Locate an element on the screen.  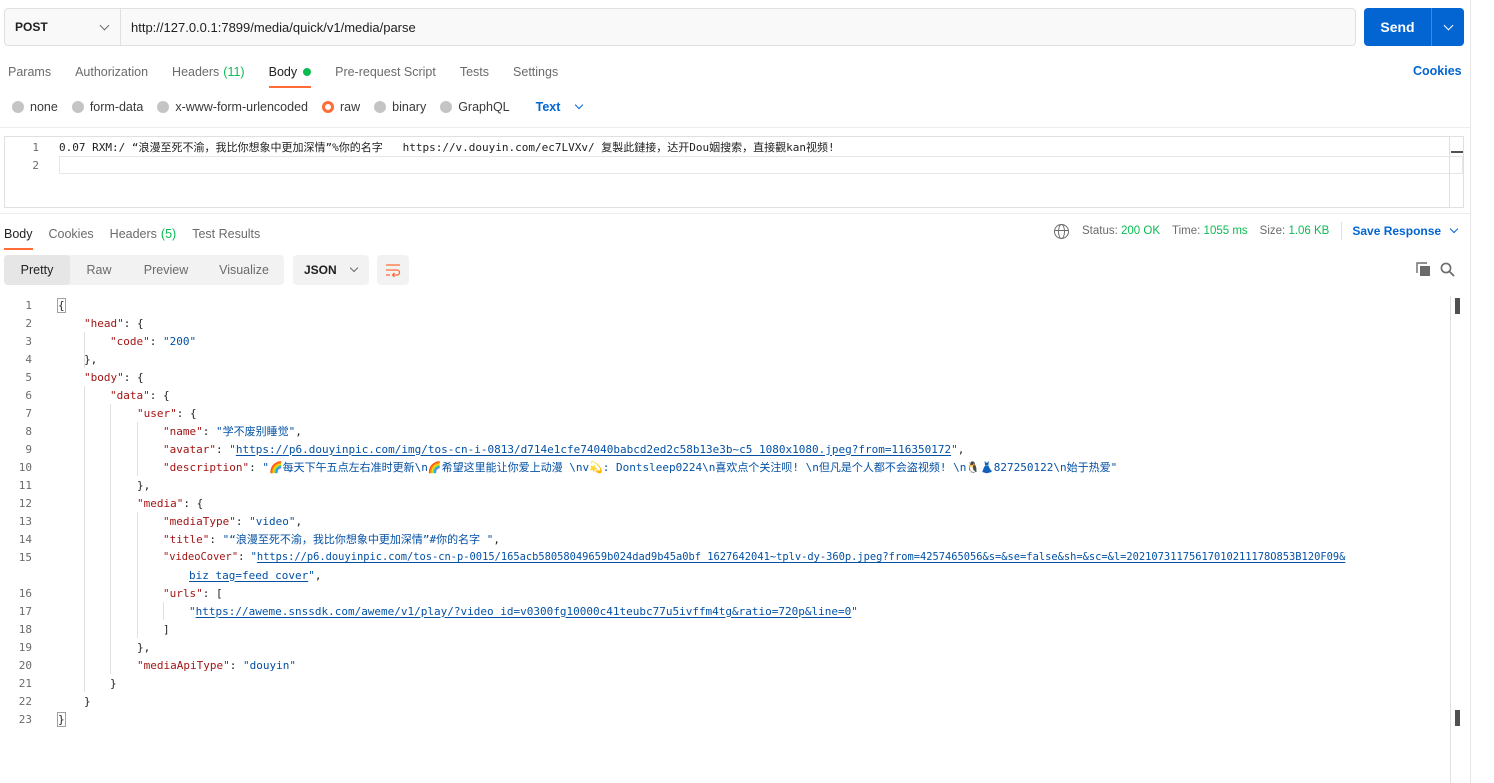
code-line: 18] is located at coordinates (725, 629).